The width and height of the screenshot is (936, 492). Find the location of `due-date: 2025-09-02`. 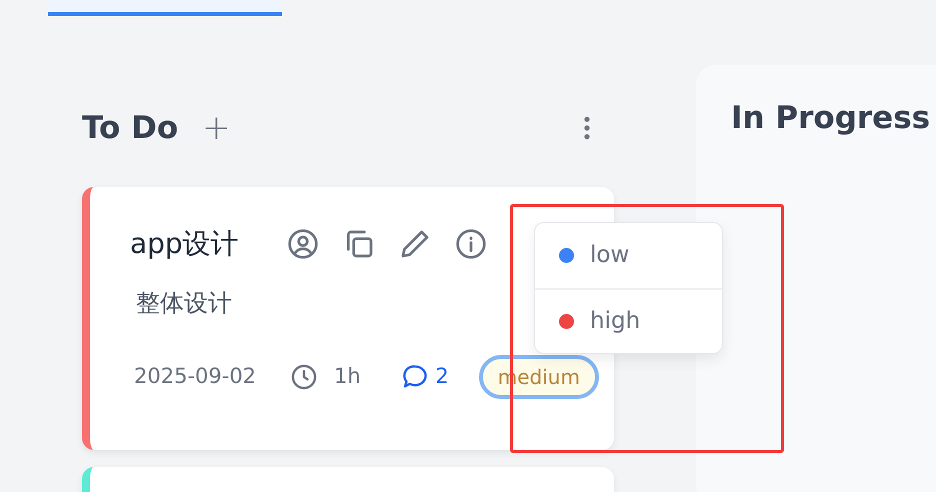

due-date: 2025-09-02 is located at coordinates (195, 376).